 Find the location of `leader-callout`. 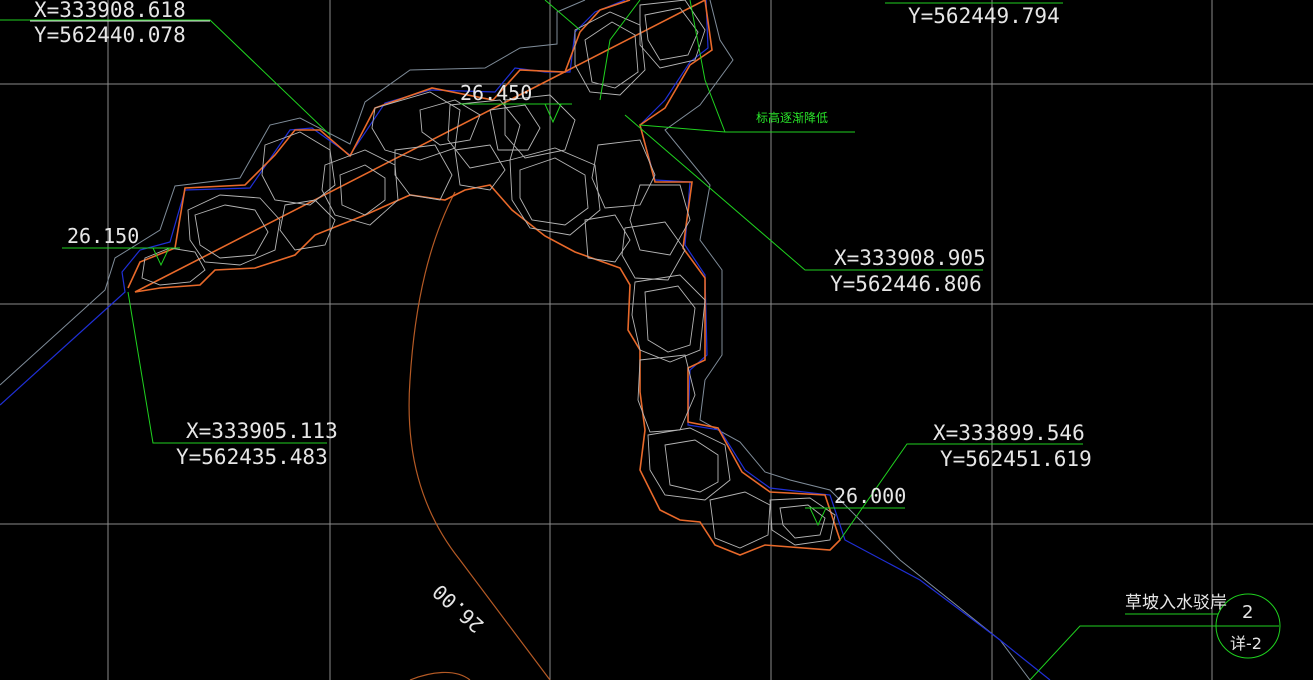

leader-callout is located at coordinates (1123, 652).